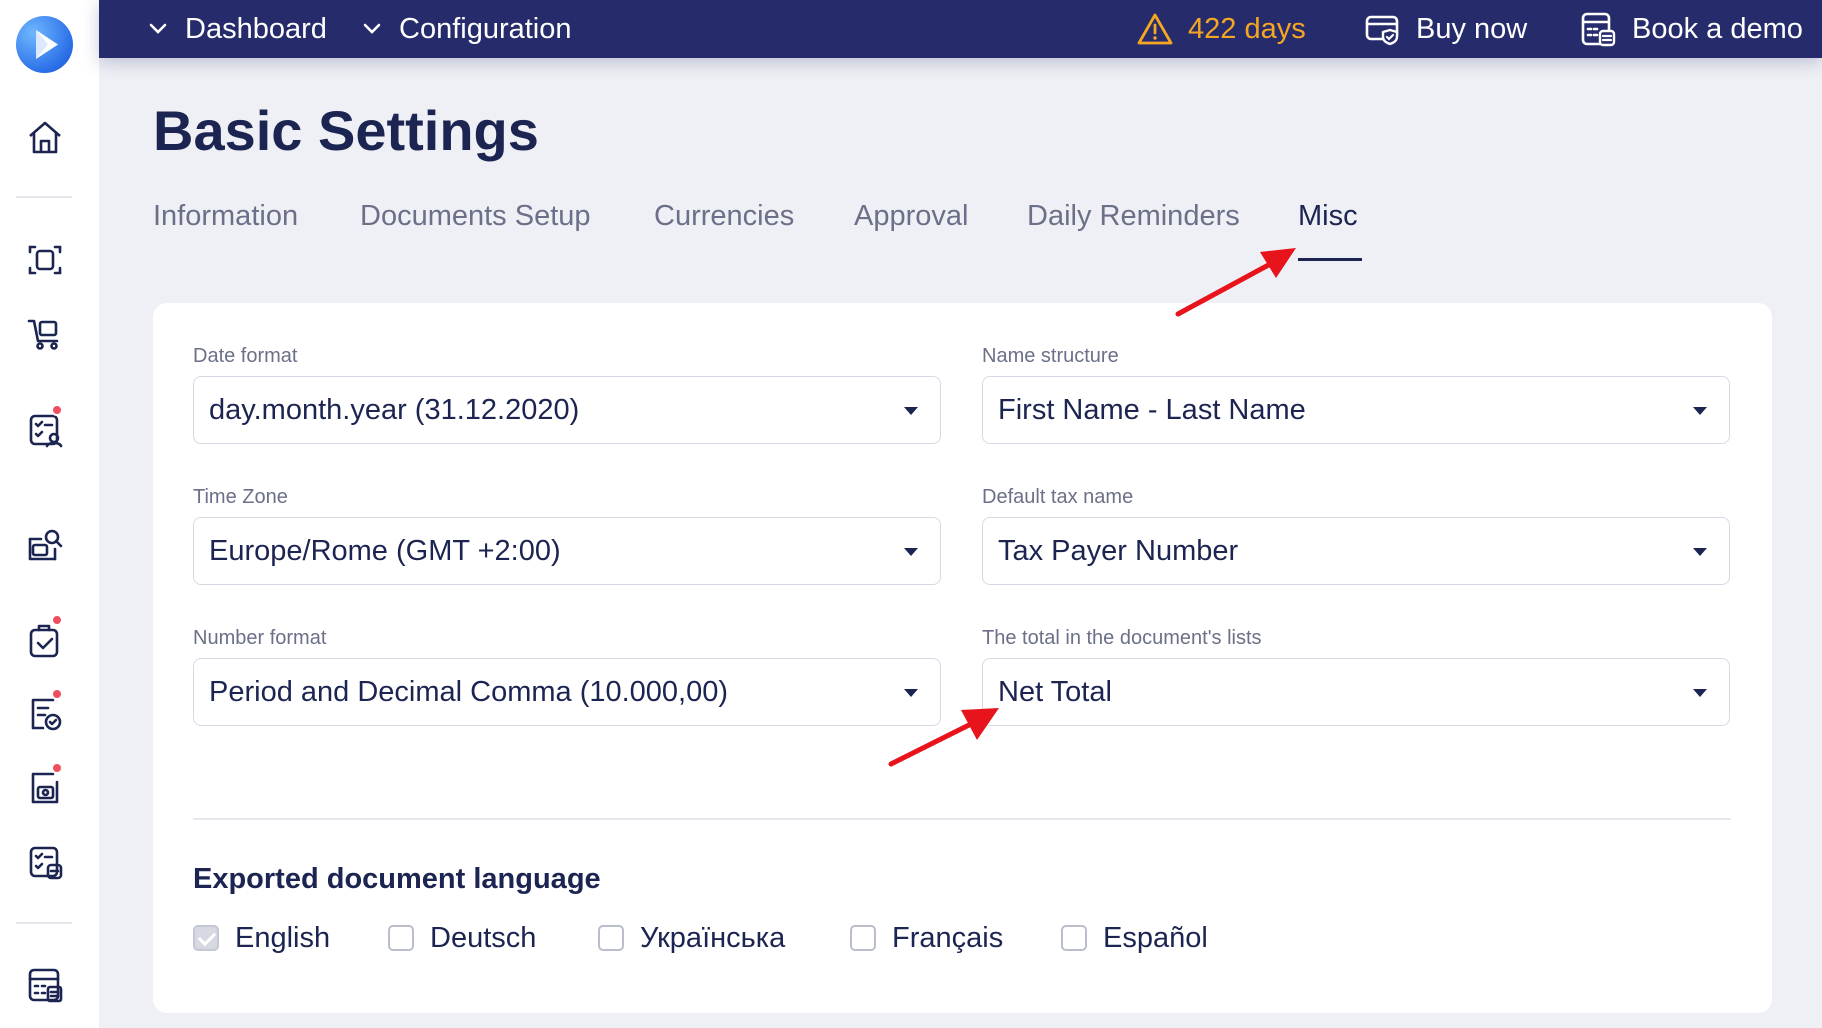 This screenshot has height=1028, width=1822. Describe the element at coordinates (385, 550) in the screenshot. I see `time-zone-value: Europe/Rome (GMT +2:00)` at that location.